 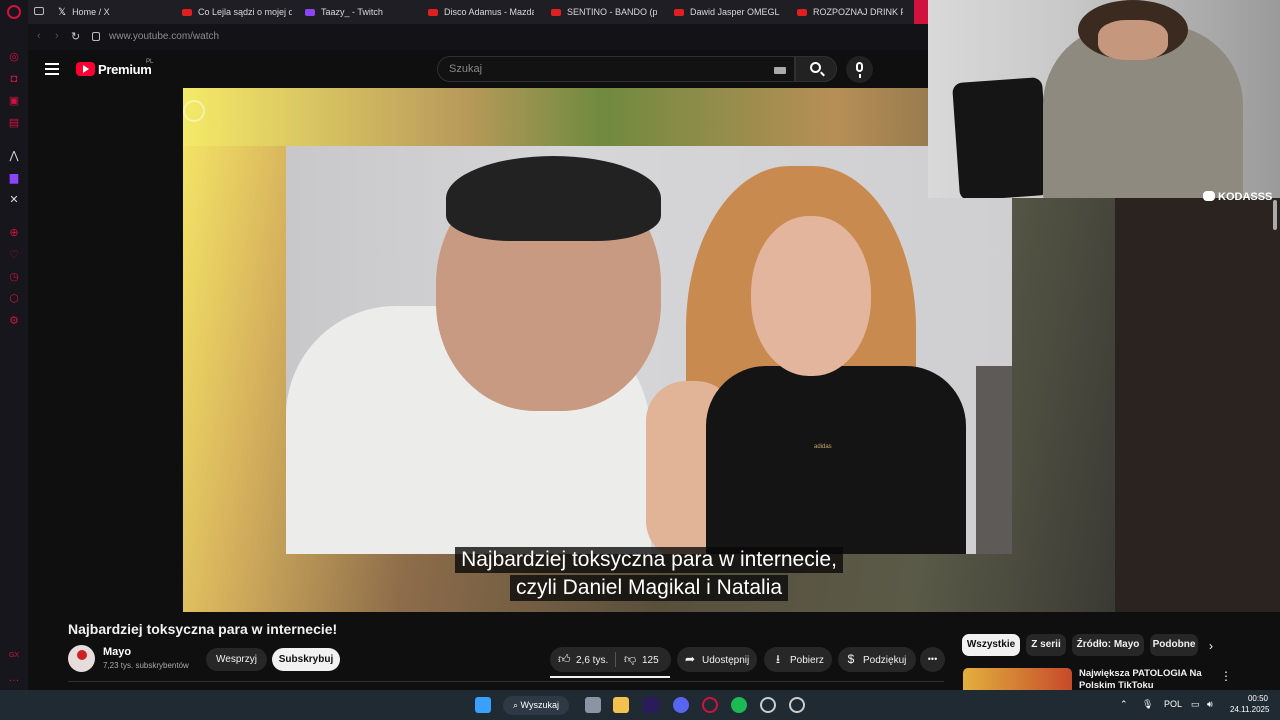 I want to click on language-indicator: POL, so click(x=1173, y=704).